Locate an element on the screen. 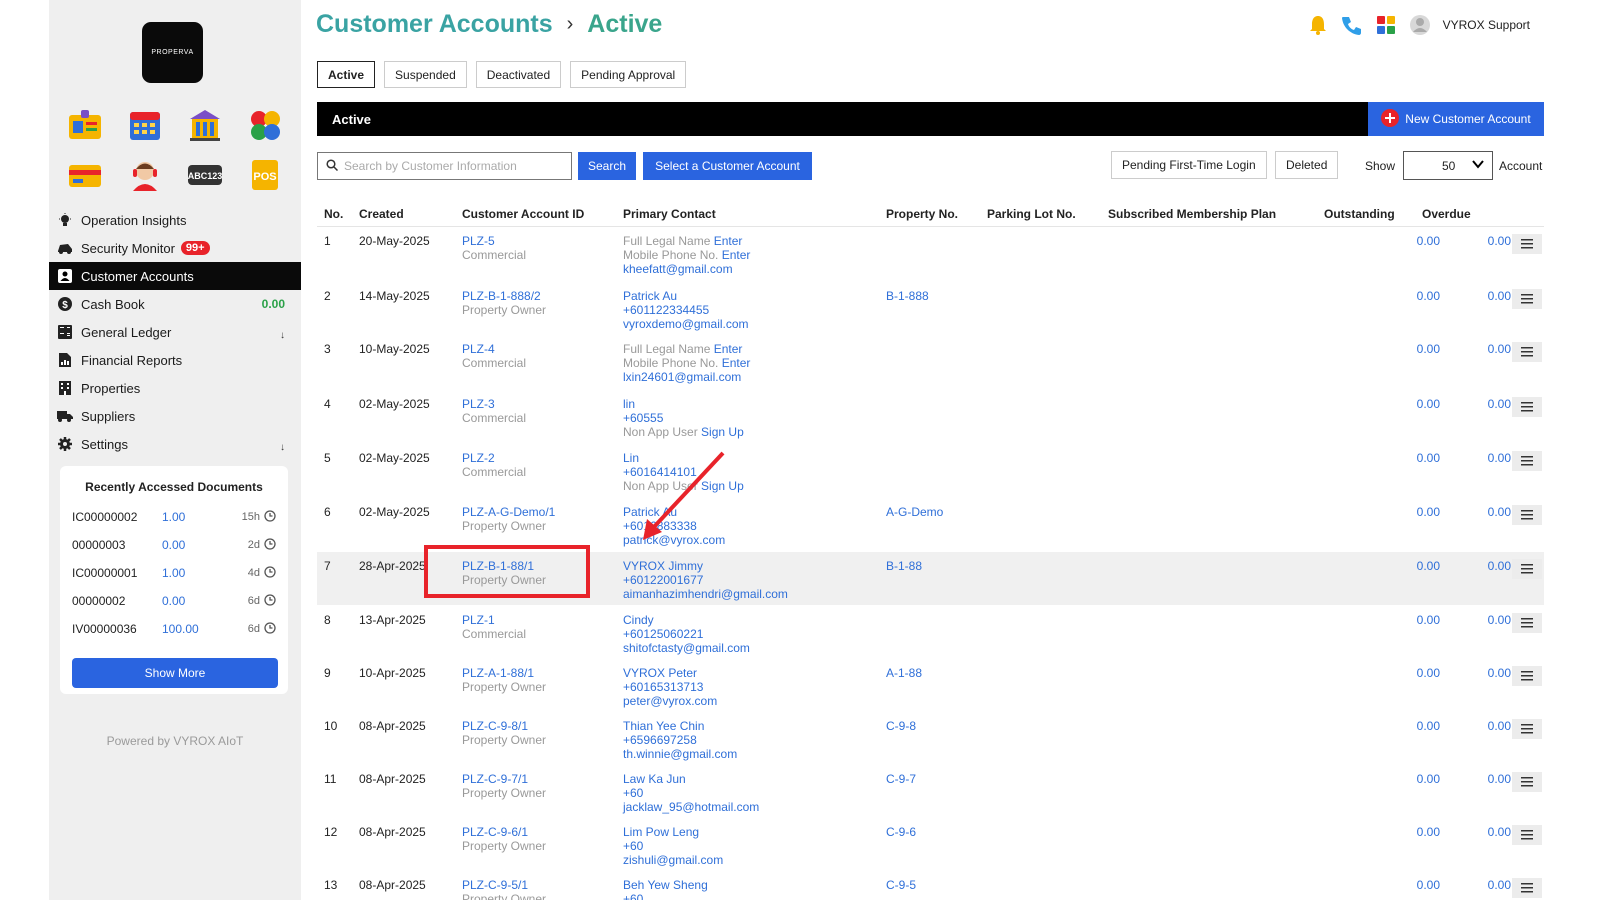  palette-icon is located at coordinates (265, 125).